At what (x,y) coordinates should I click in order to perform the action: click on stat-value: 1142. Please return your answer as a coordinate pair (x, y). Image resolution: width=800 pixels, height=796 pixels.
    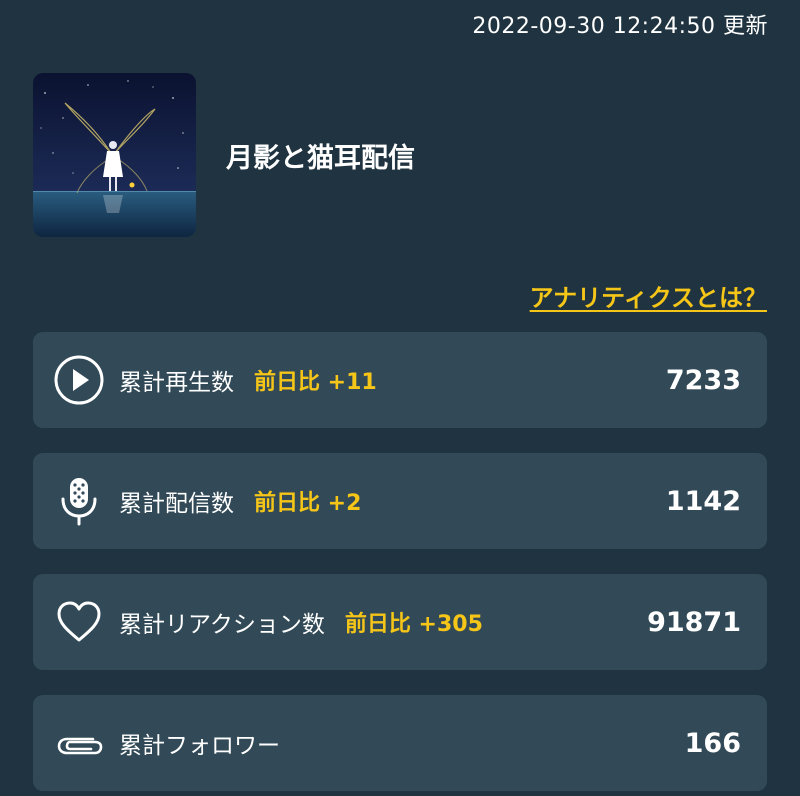
    Looking at the image, I should click on (703, 501).